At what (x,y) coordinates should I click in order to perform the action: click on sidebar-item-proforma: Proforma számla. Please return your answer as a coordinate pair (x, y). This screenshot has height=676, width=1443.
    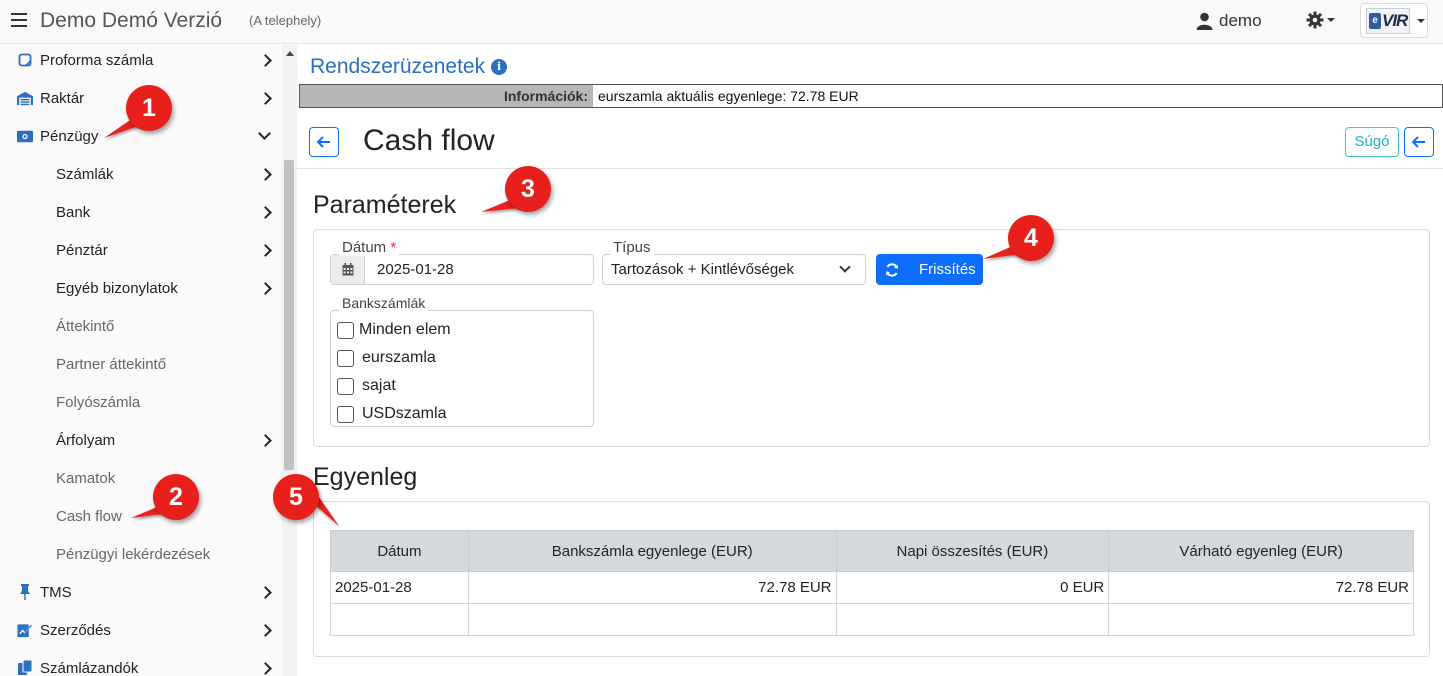
    Looking at the image, I should click on (141, 62).